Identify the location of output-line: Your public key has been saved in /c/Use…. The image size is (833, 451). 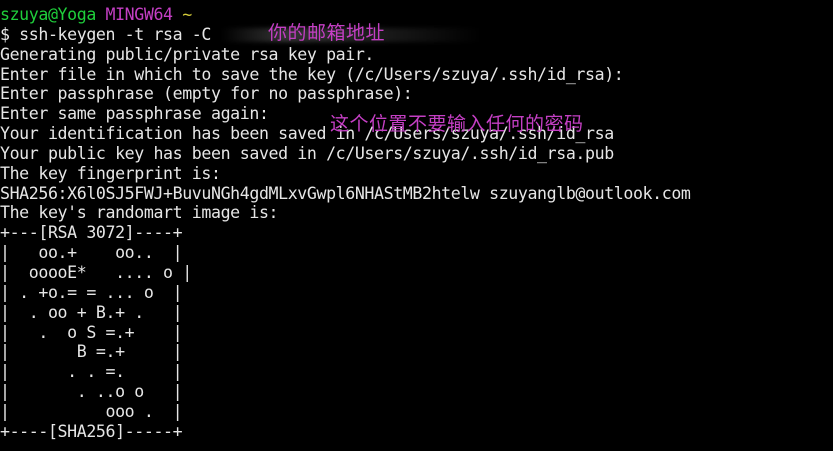
(307, 153).